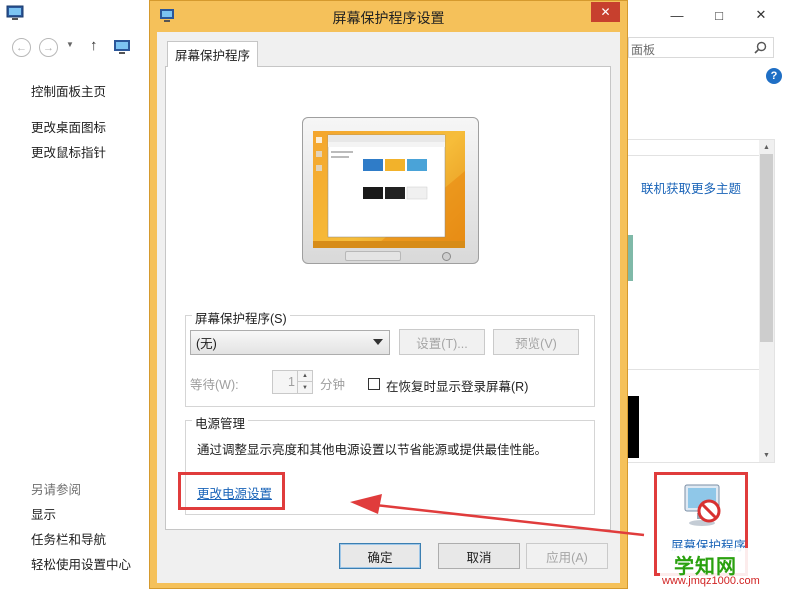 Image resolution: width=786 pixels, height=595 pixels. I want to click on scroll-down-icon: ▼, so click(766, 455).